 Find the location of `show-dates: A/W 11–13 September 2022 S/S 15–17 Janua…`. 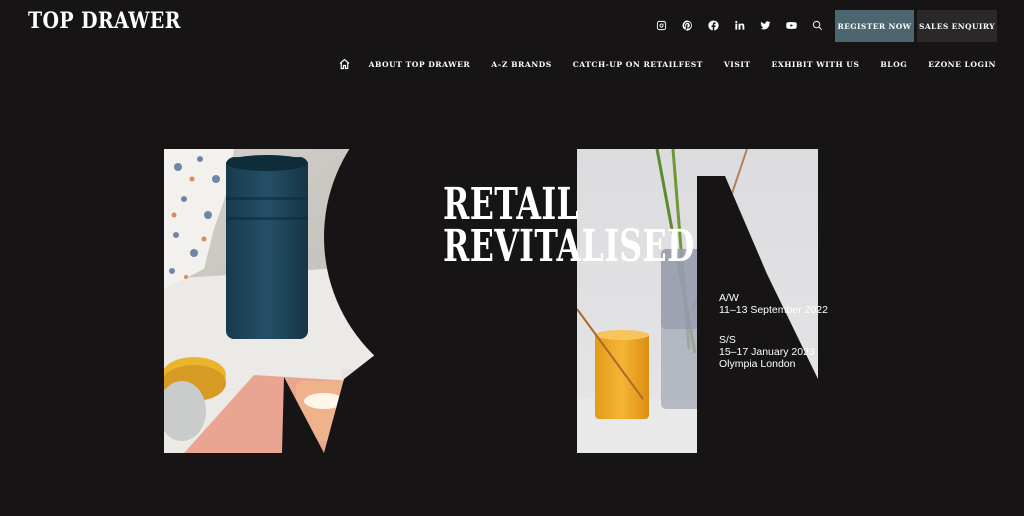

show-dates: A/W 11–13 September 2022 S/S 15–17 Janua… is located at coordinates (773, 331).